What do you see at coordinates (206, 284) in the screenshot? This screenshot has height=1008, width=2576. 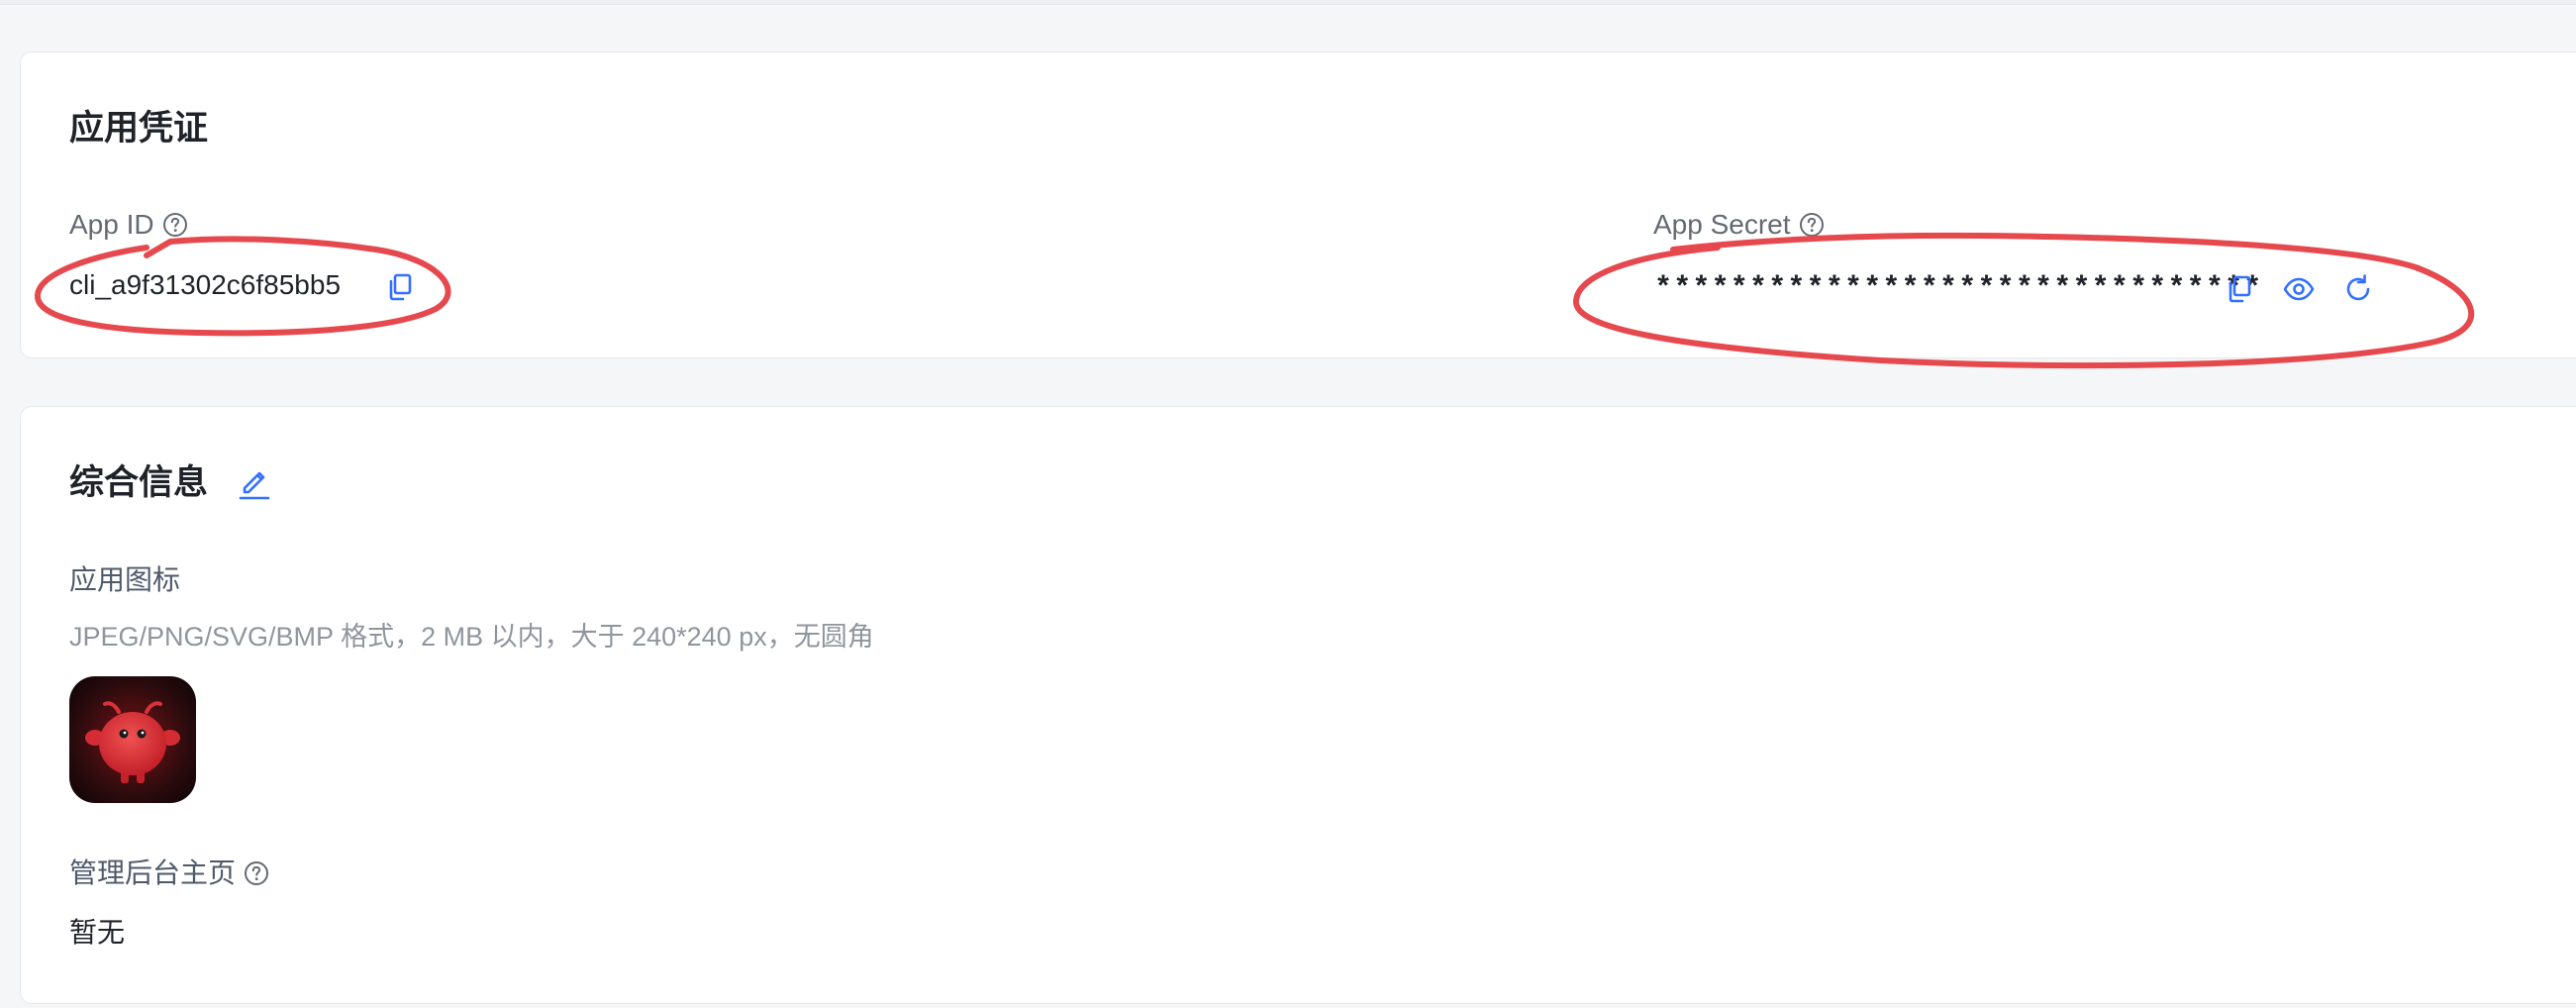 I see `app-id-value: cli_a9f31302c6f85bb5` at bounding box center [206, 284].